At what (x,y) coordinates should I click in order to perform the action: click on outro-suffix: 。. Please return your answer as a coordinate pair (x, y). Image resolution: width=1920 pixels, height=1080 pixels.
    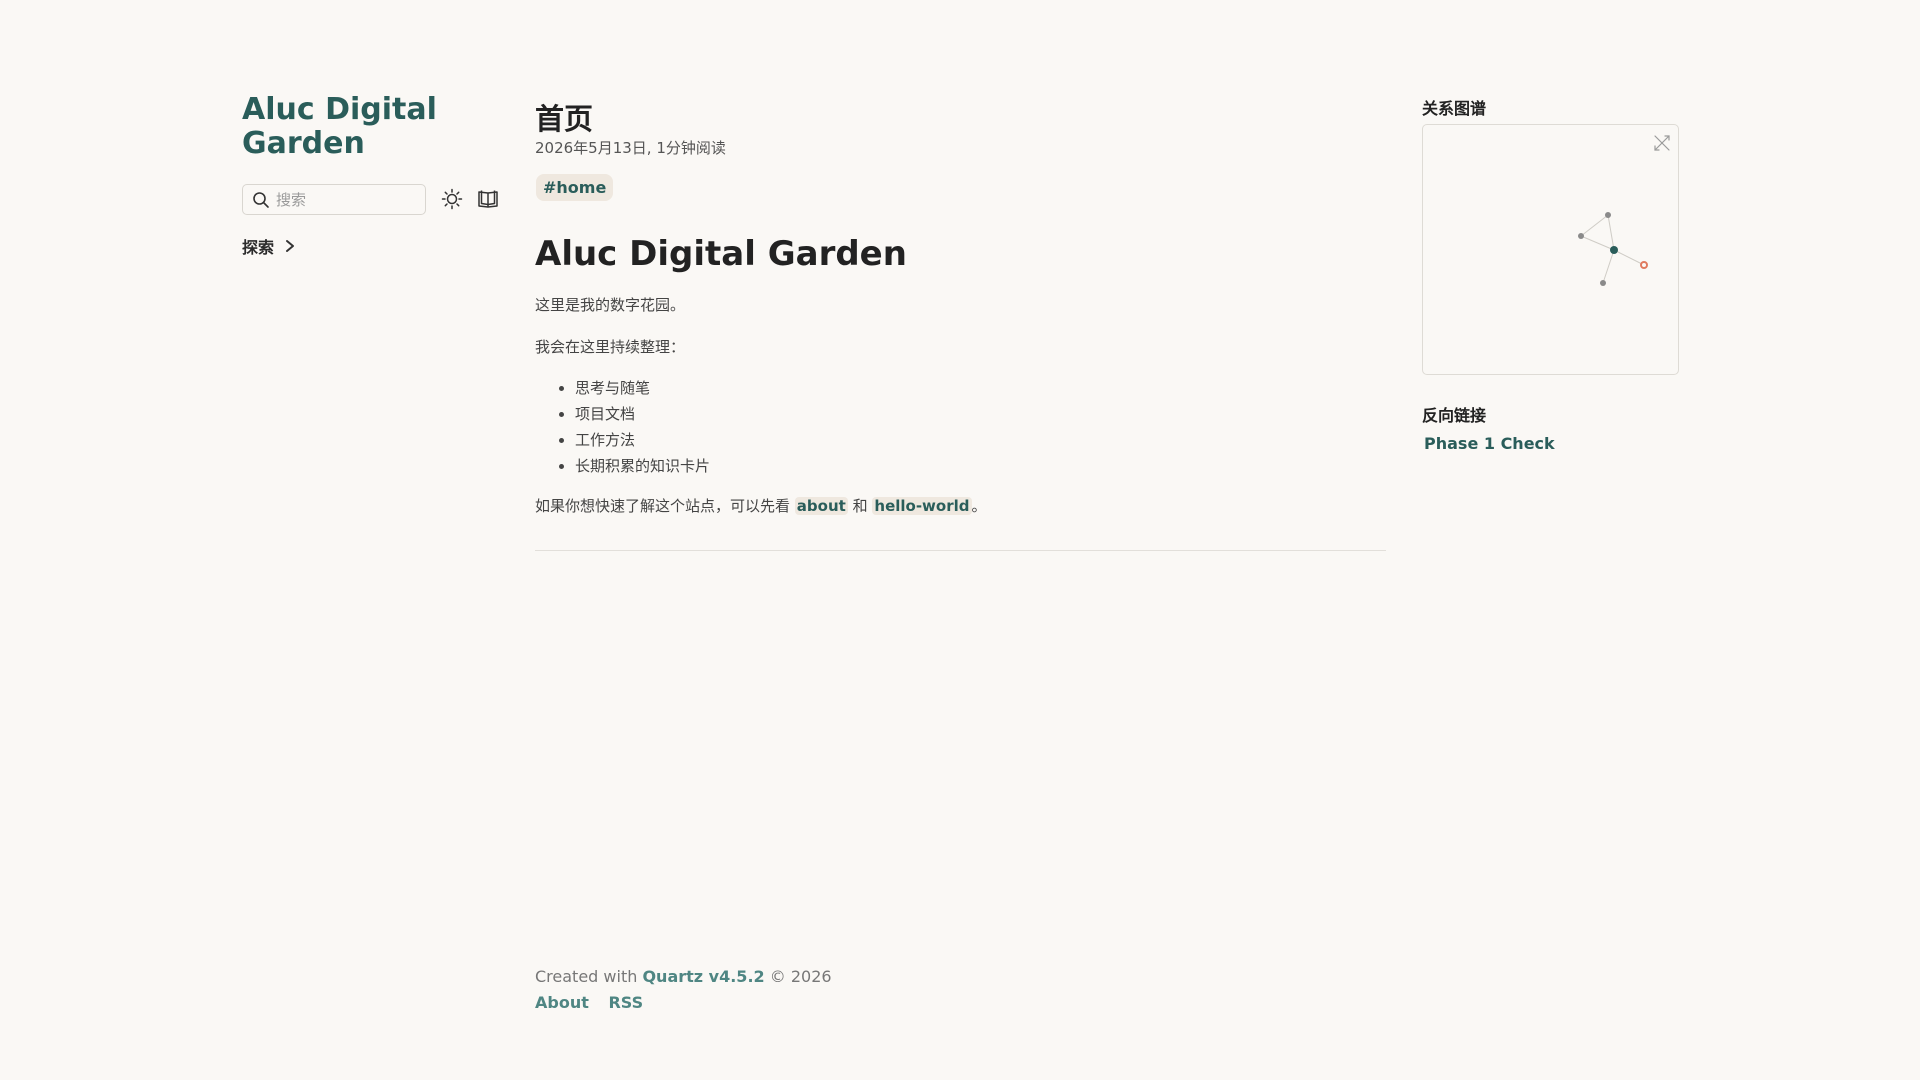
    Looking at the image, I should click on (979, 506).